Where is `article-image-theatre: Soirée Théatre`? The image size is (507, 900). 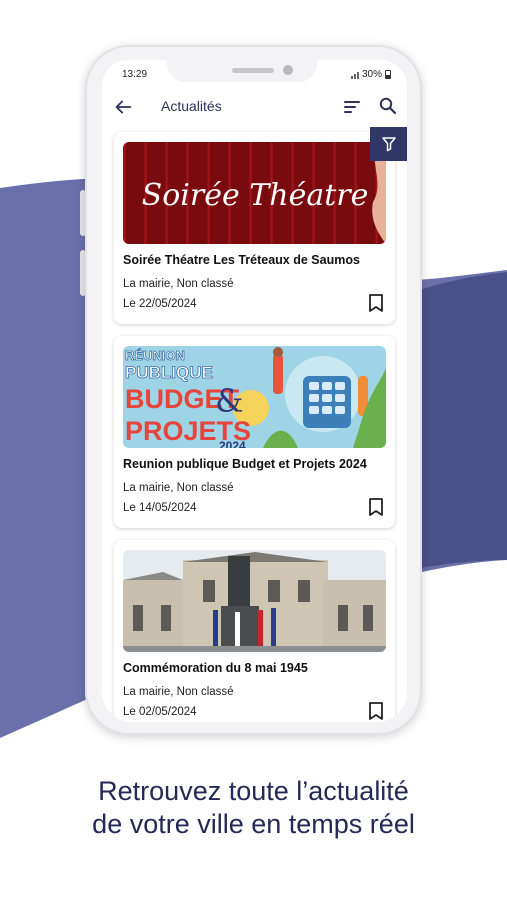
article-image-theatre: Soirée Théatre is located at coordinates (254, 193).